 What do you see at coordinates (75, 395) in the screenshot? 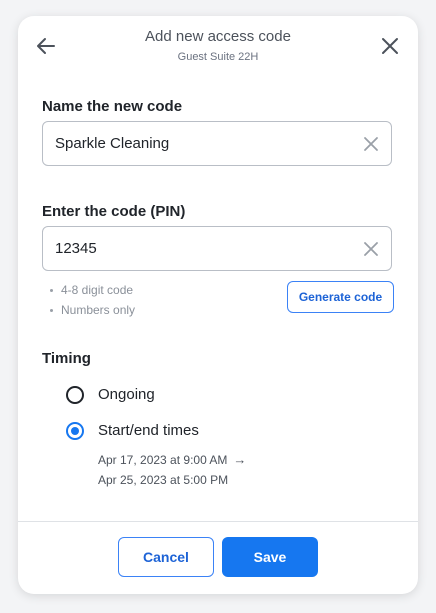
I see `radio-unchecked-icon` at bounding box center [75, 395].